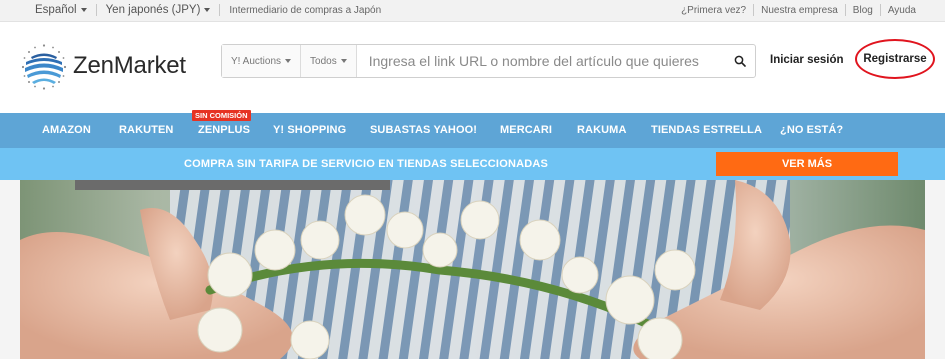 The height and width of the screenshot is (359, 945). I want to click on nav-item-amazon: AMAZON, so click(66, 130).